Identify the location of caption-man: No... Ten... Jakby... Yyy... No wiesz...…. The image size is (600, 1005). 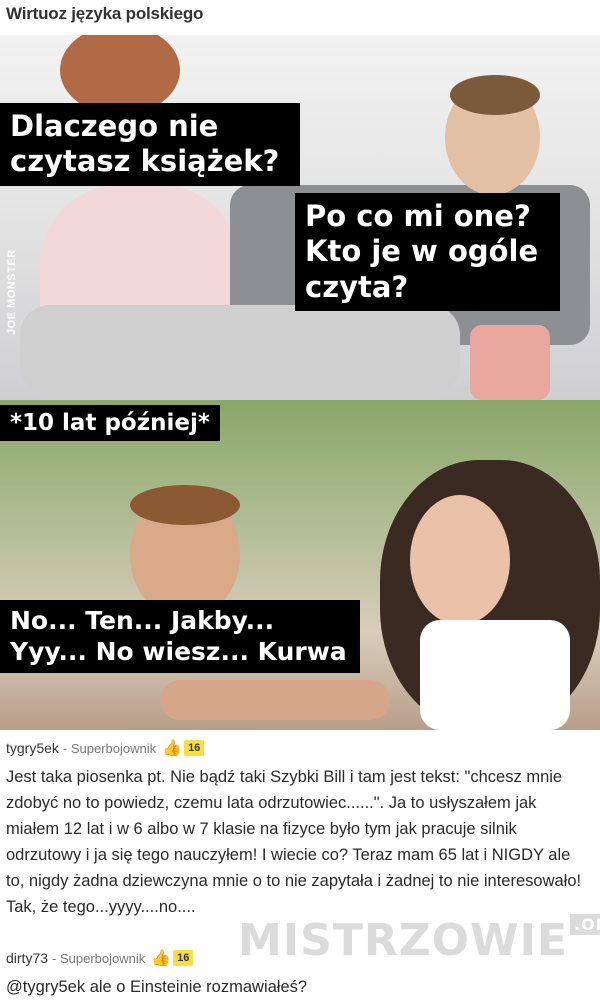
(180, 636).